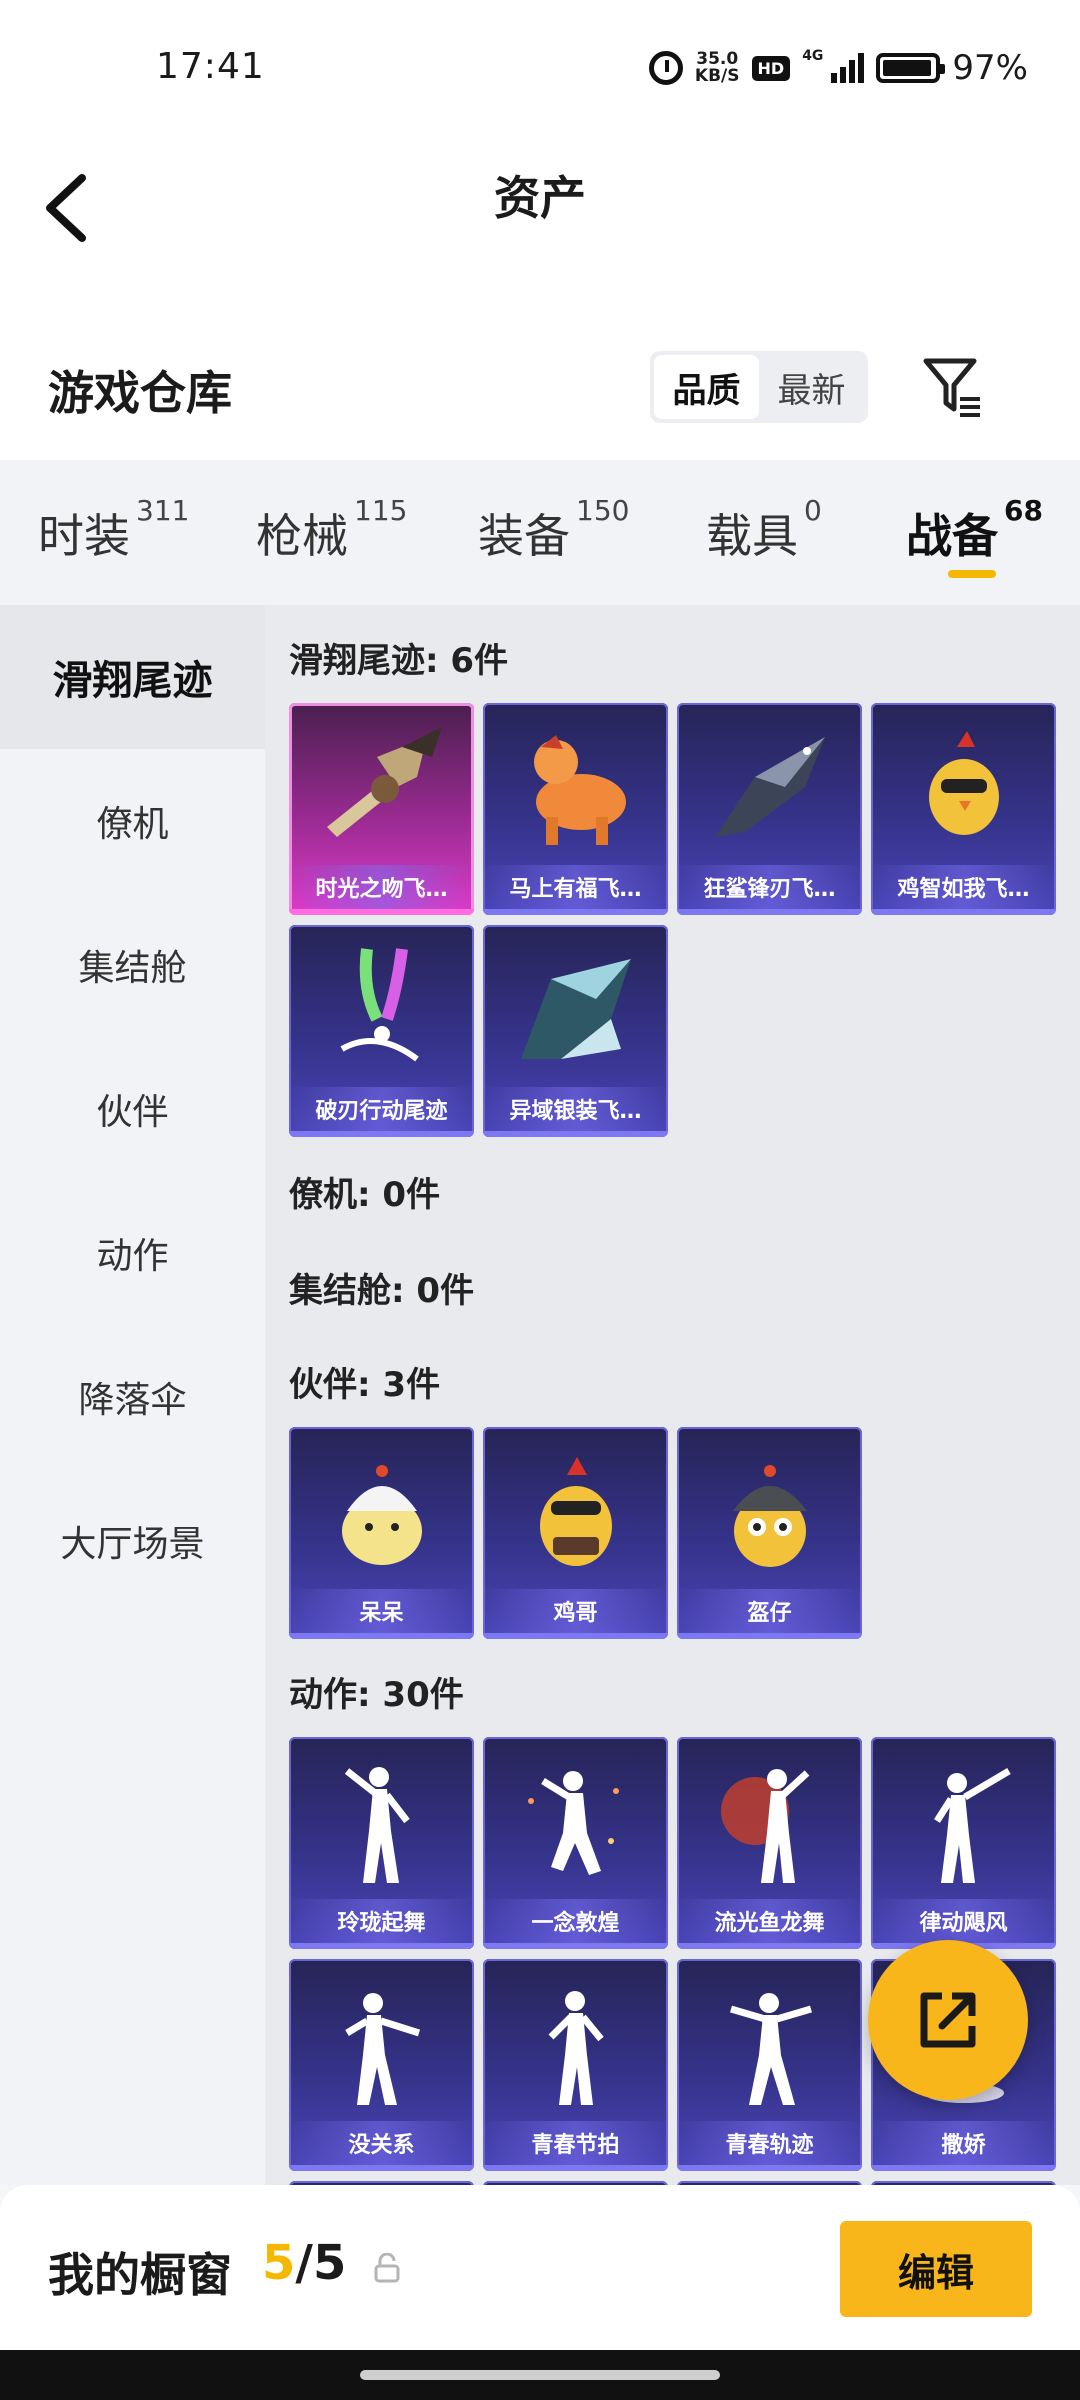 This screenshot has height=2400, width=1080. Describe the element at coordinates (706, 387) in the screenshot. I see `sort-quality-button: 品质` at that location.